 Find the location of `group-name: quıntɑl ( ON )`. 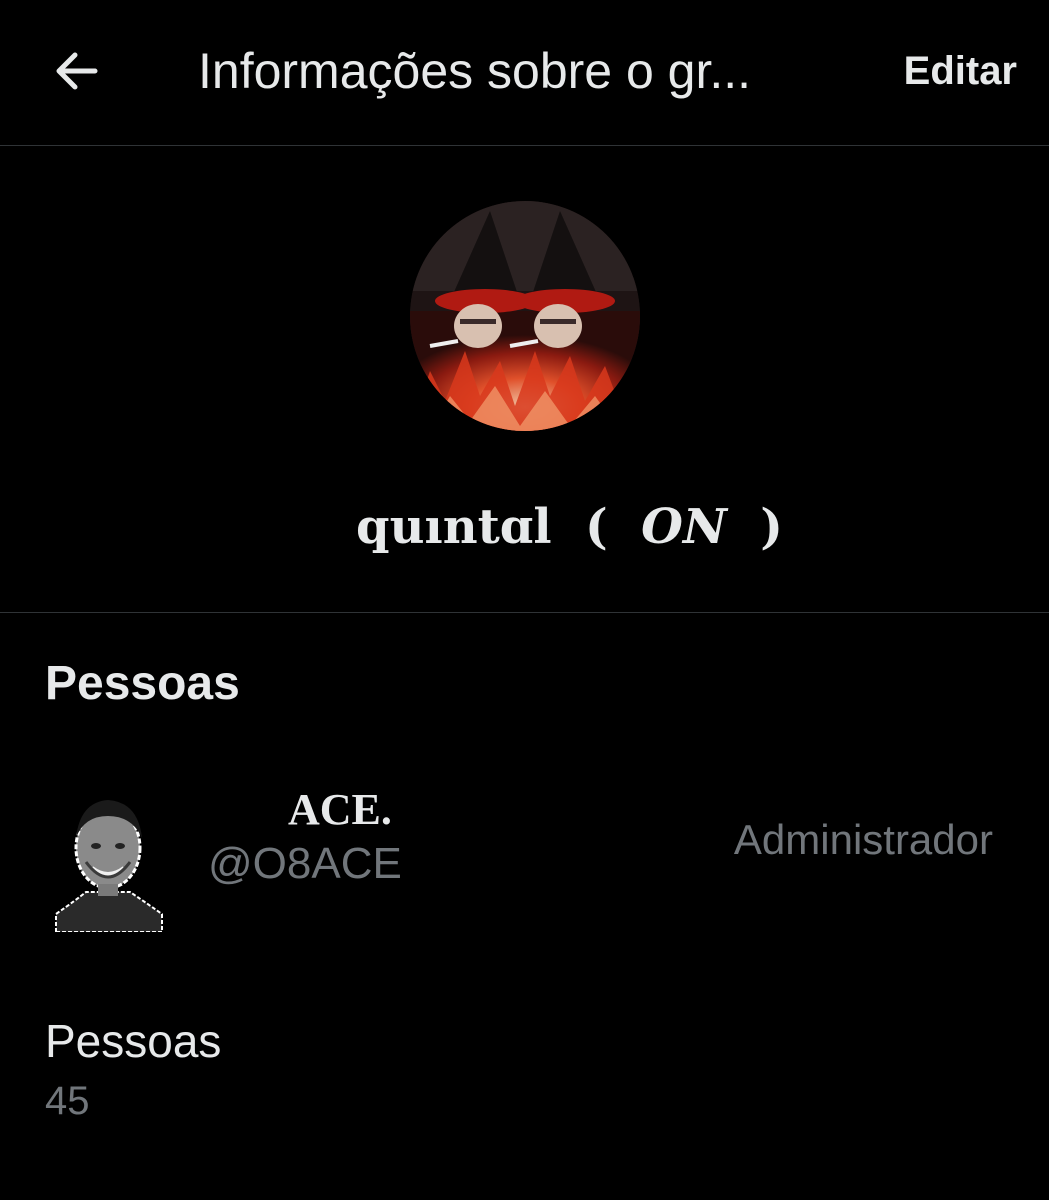

group-name: quıntɑl ( ON ) is located at coordinates (524, 527).